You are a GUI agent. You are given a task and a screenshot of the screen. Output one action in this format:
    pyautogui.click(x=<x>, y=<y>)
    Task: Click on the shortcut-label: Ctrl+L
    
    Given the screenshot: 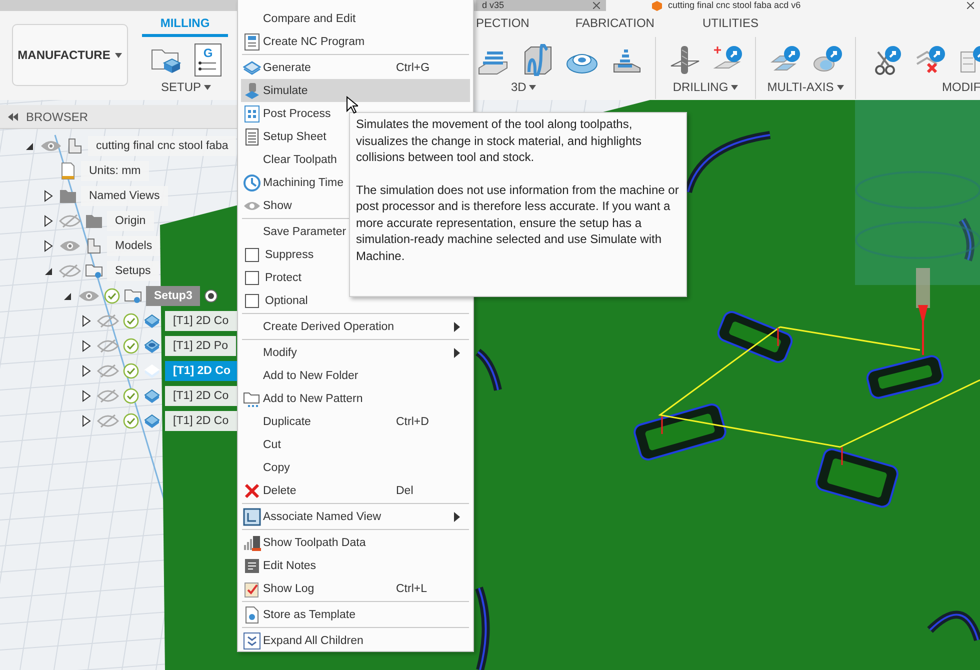 What is the action you would take?
    pyautogui.click(x=412, y=588)
    